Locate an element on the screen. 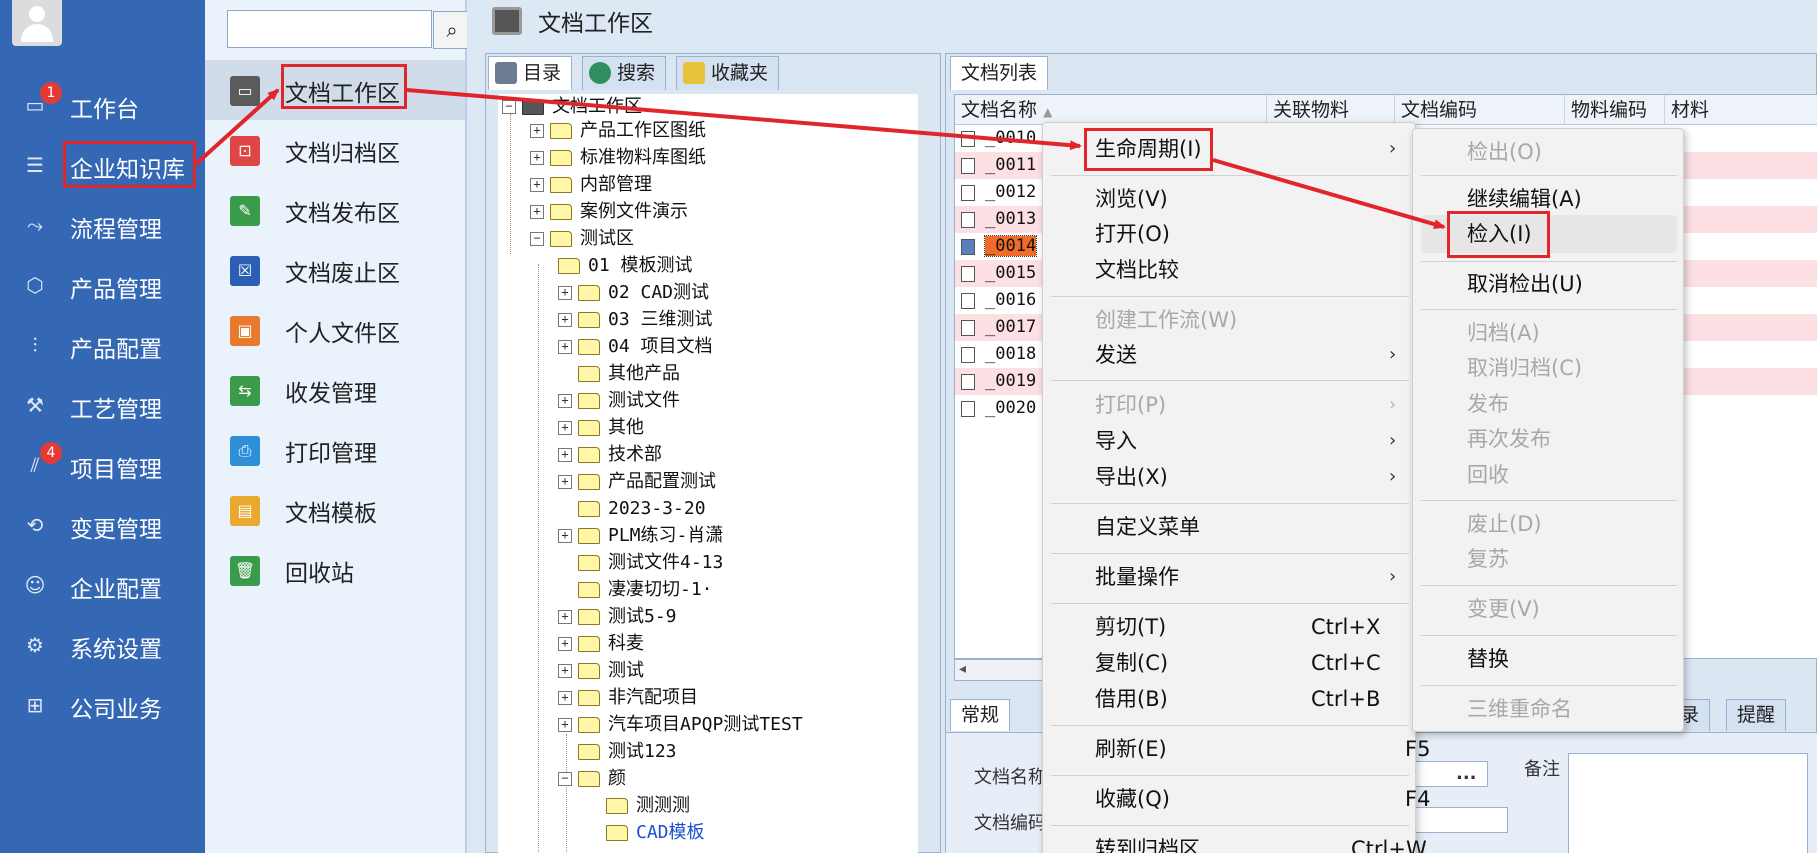 The height and width of the screenshot is (853, 1817). menu-item-export: 导出(X) › is located at coordinates (1255, 477).